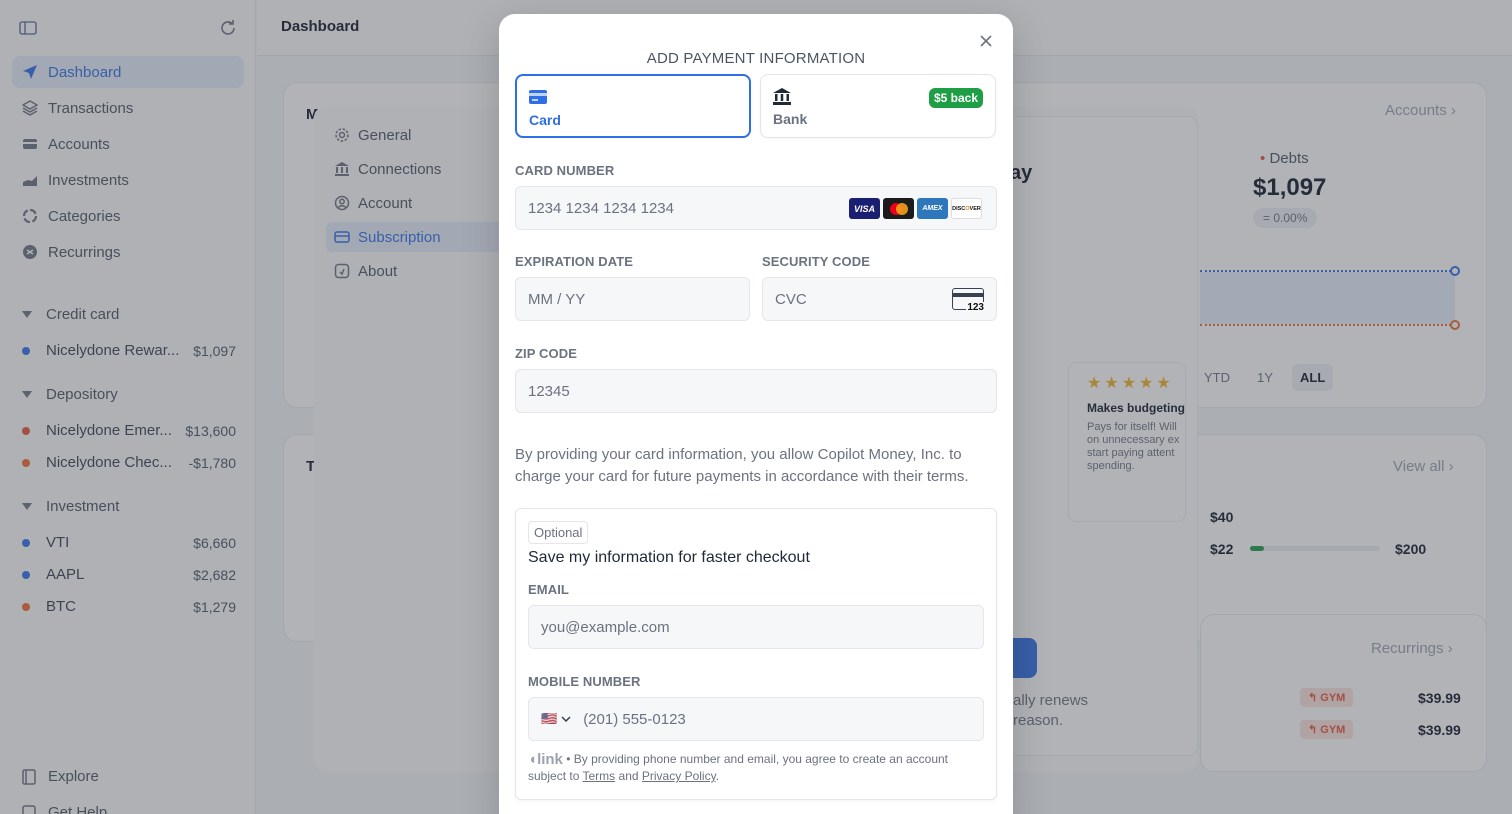 The image size is (1512, 814). What do you see at coordinates (762, 391) in the screenshot?
I see `zip-code-input` at bounding box center [762, 391].